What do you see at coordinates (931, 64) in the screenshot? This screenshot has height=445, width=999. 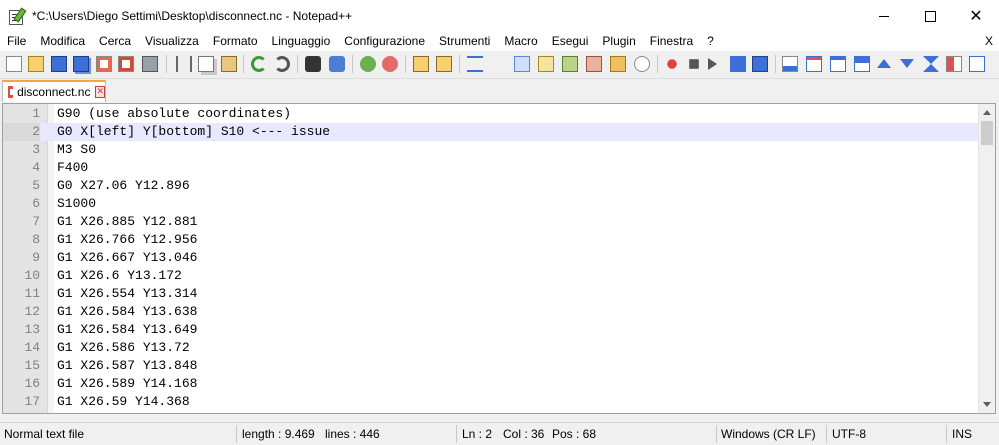 I see `collapse-icon` at bounding box center [931, 64].